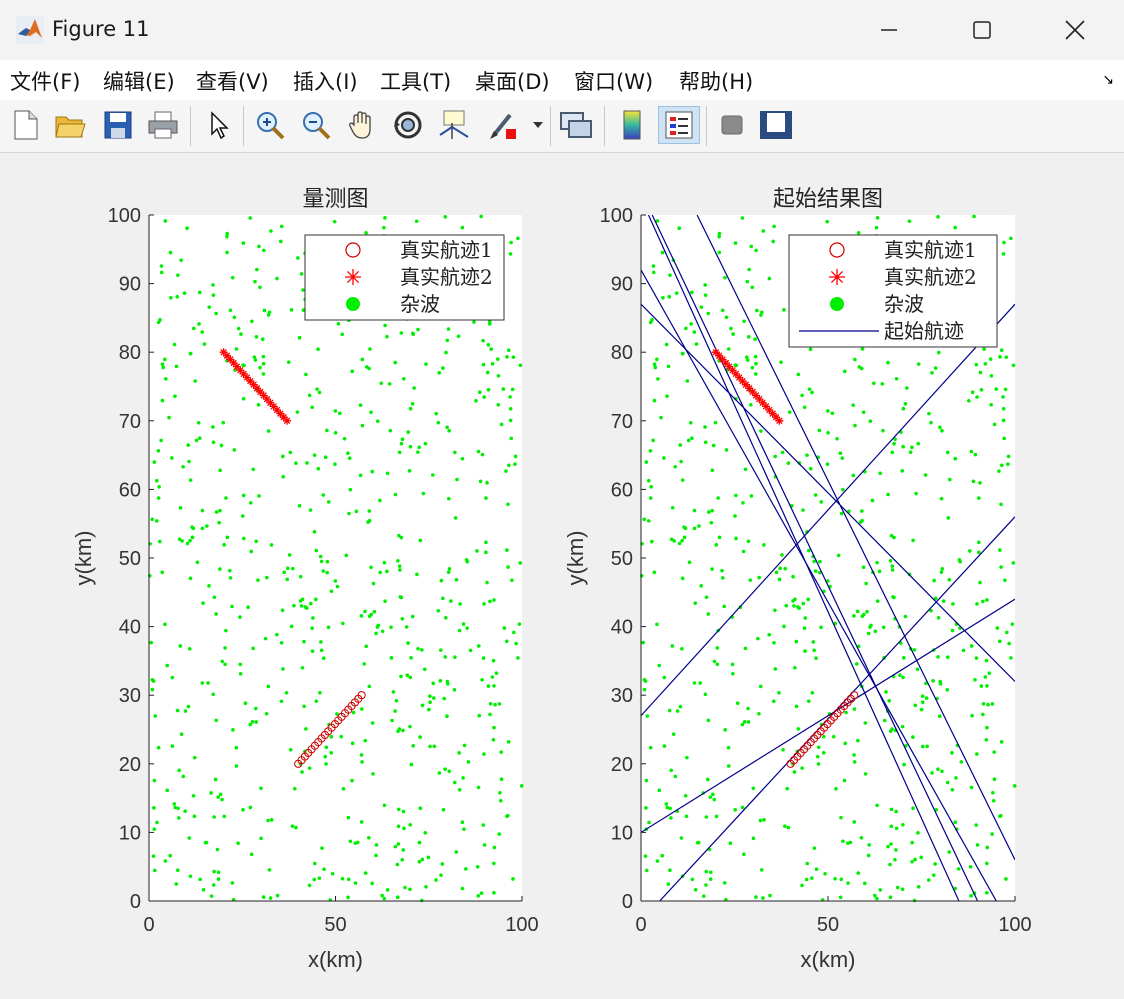 The height and width of the screenshot is (999, 1124). I want to click on toolbar-separator, so click(190, 126).